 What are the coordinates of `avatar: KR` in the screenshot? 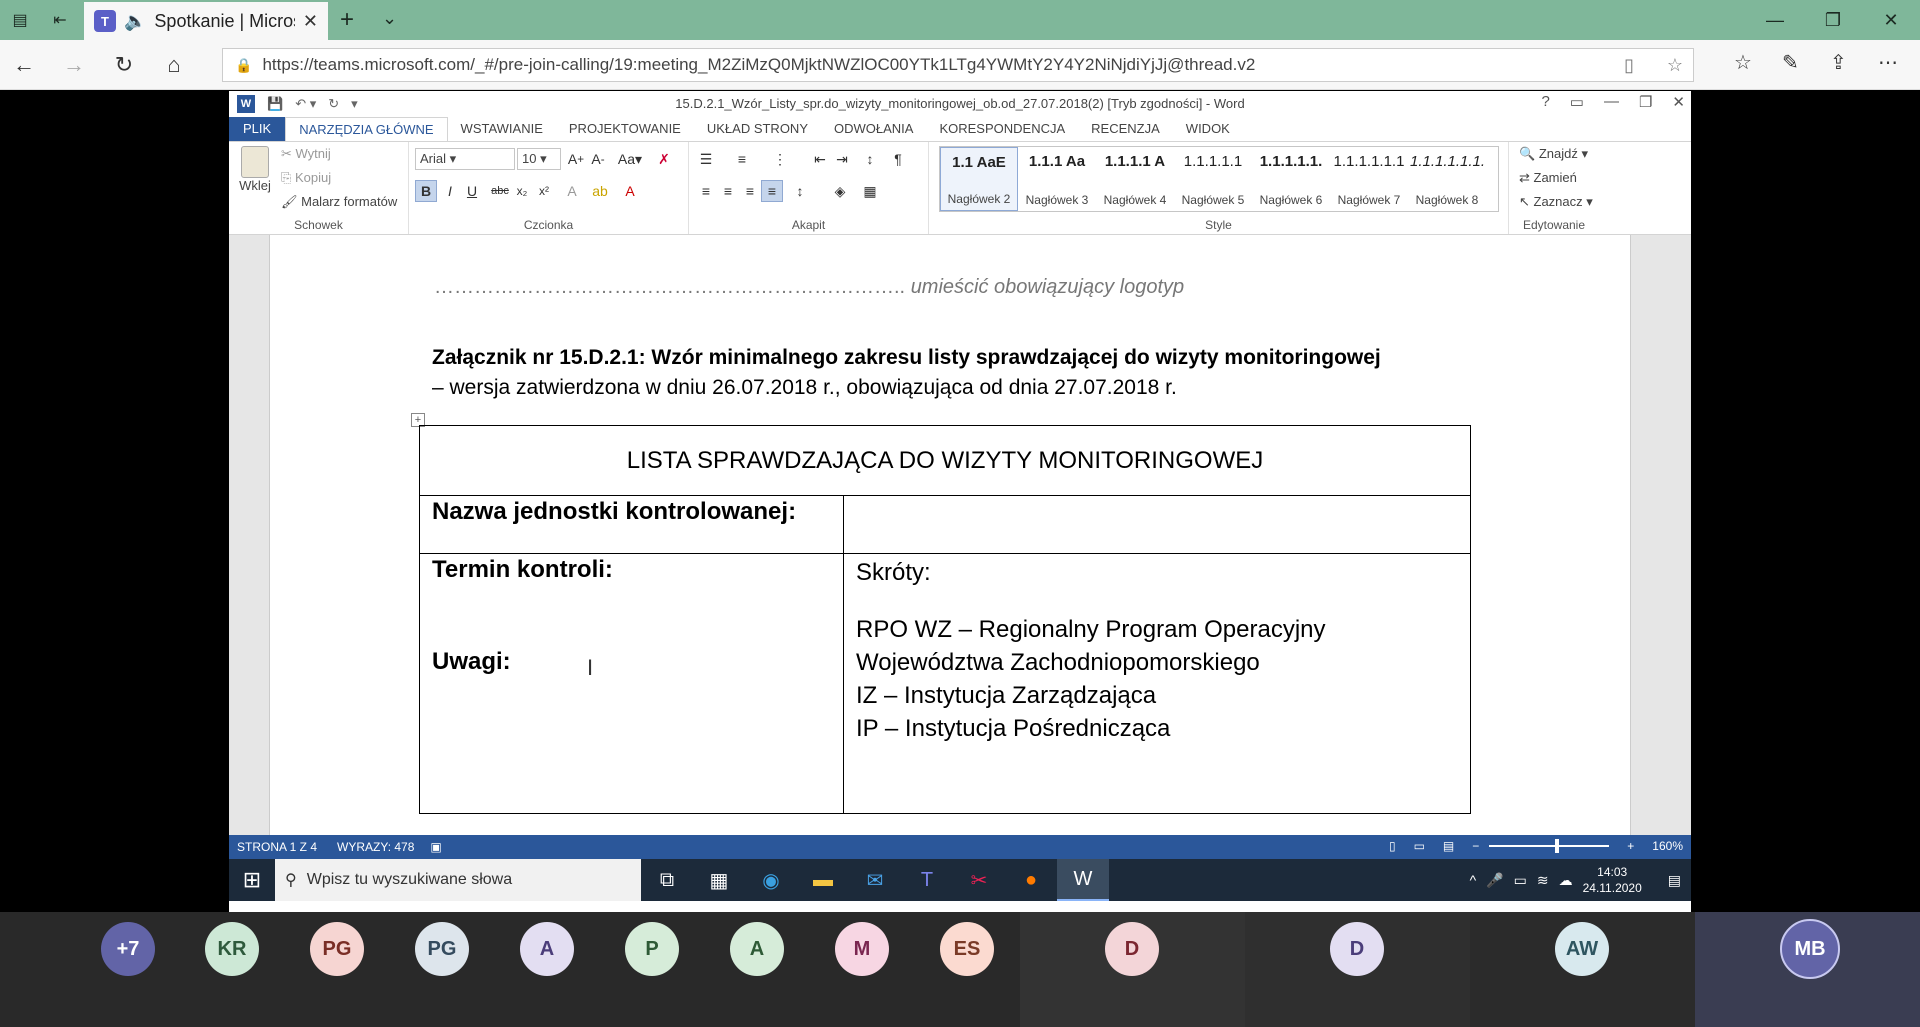 It's located at (232, 949).